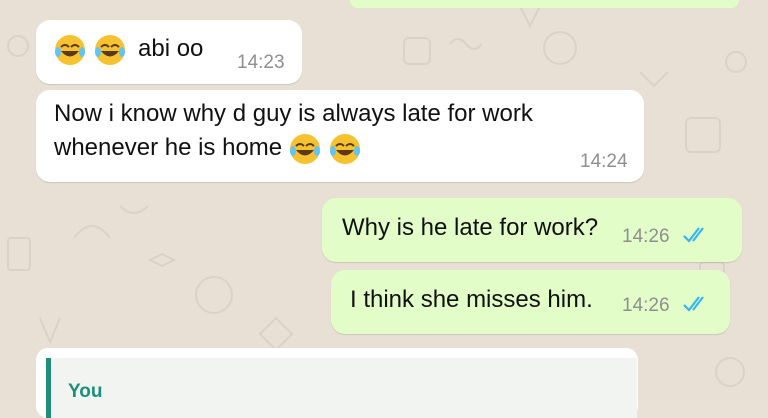  What do you see at coordinates (471, 299) in the screenshot?
I see `message-text: I think she misses him.` at bounding box center [471, 299].